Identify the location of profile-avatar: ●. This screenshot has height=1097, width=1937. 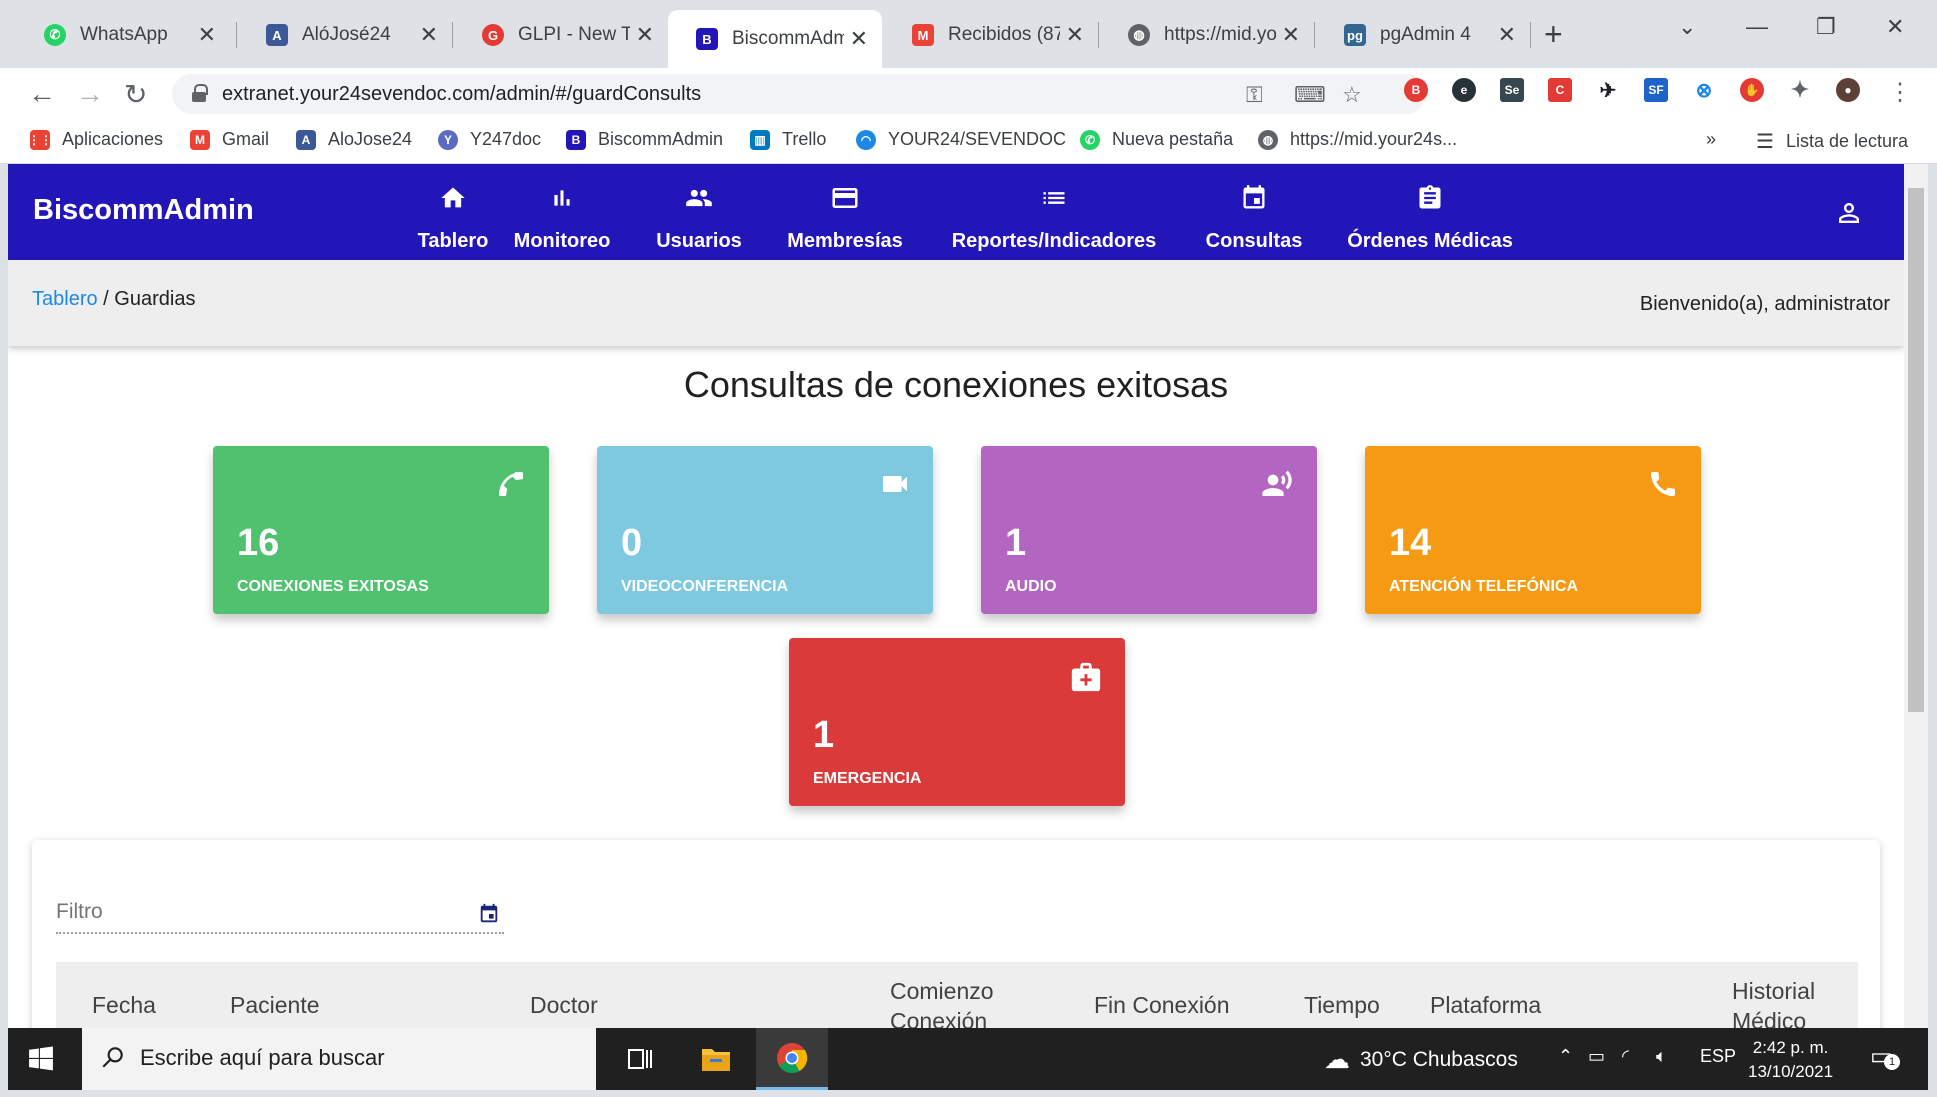
(1848, 90).